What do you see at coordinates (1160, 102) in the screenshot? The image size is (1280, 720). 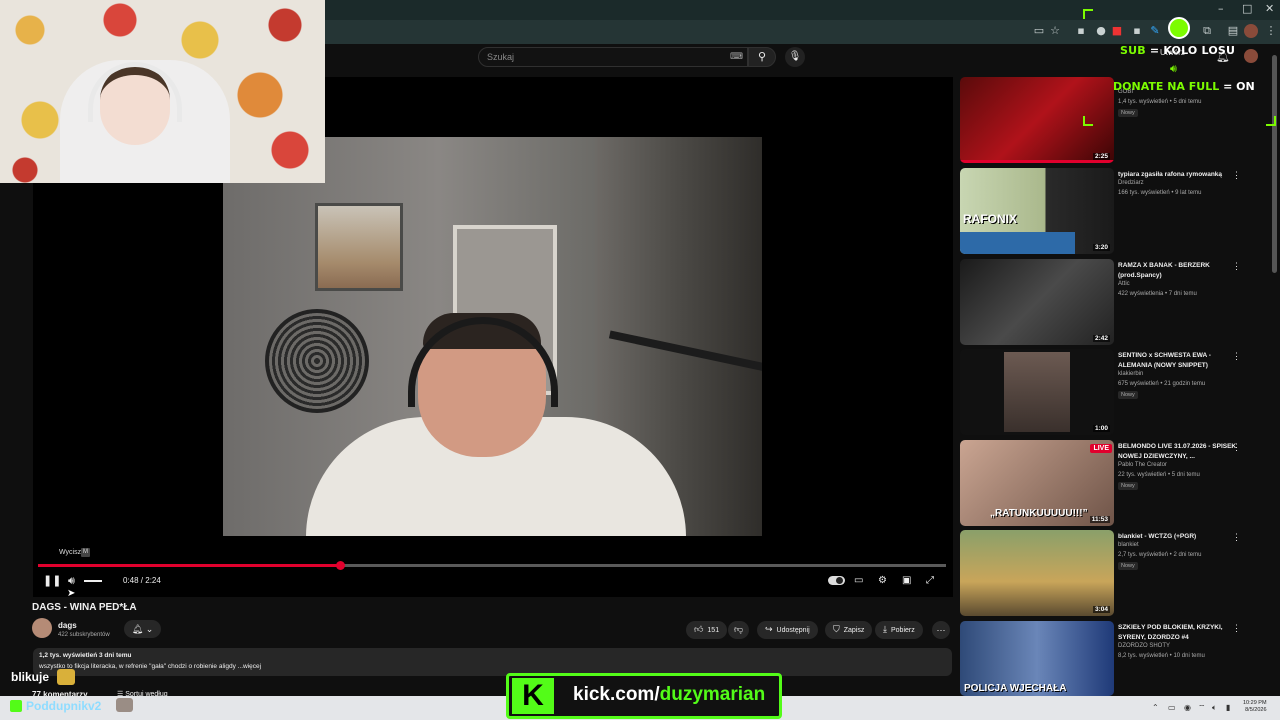 I see `recommendation-meta: 1,4 tys. wyświetleń • 5 dni temu` at bounding box center [1160, 102].